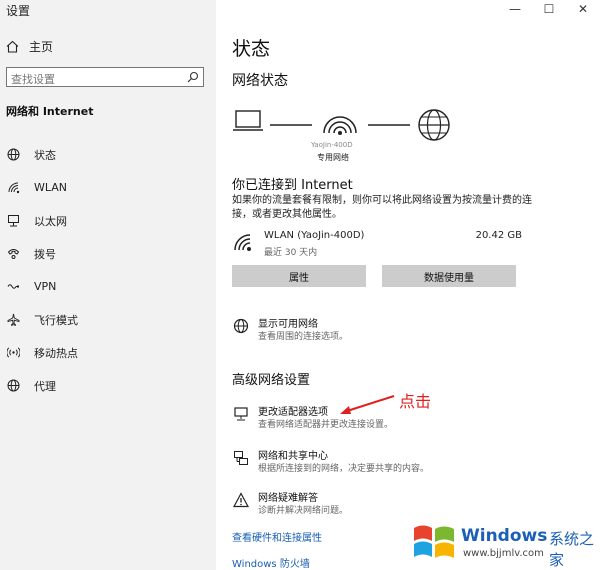  What do you see at coordinates (449, 276) in the screenshot?
I see `data-usage-button: 数据使用量` at bounding box center [449, 276].